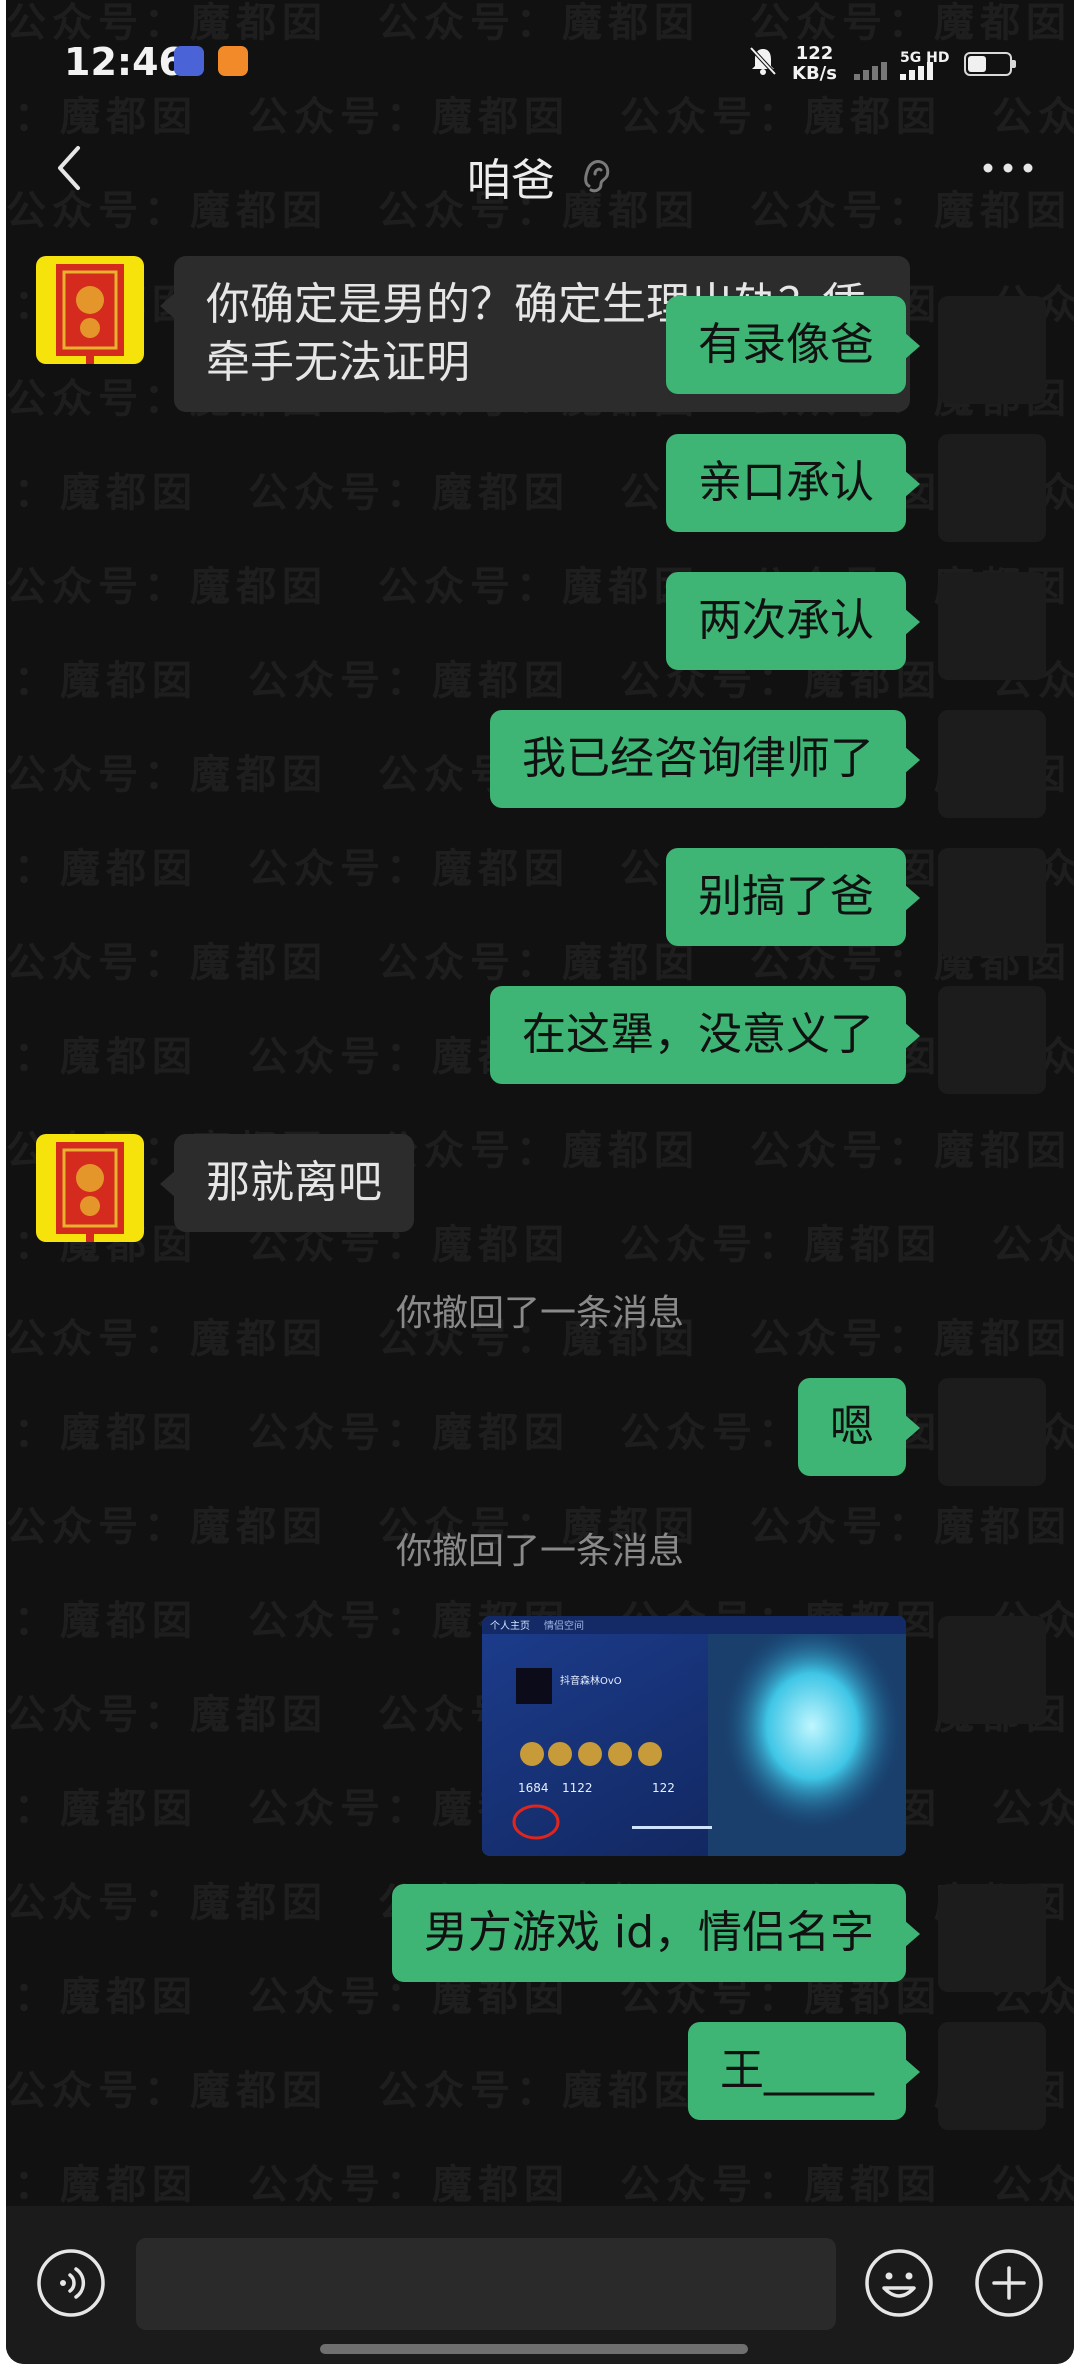 This screenshot has width=1080, height=2372. What do you see at coordinates (90, 1188) in the screenshot?
I see `contact-avatar` at bounding box center [90, 1188].